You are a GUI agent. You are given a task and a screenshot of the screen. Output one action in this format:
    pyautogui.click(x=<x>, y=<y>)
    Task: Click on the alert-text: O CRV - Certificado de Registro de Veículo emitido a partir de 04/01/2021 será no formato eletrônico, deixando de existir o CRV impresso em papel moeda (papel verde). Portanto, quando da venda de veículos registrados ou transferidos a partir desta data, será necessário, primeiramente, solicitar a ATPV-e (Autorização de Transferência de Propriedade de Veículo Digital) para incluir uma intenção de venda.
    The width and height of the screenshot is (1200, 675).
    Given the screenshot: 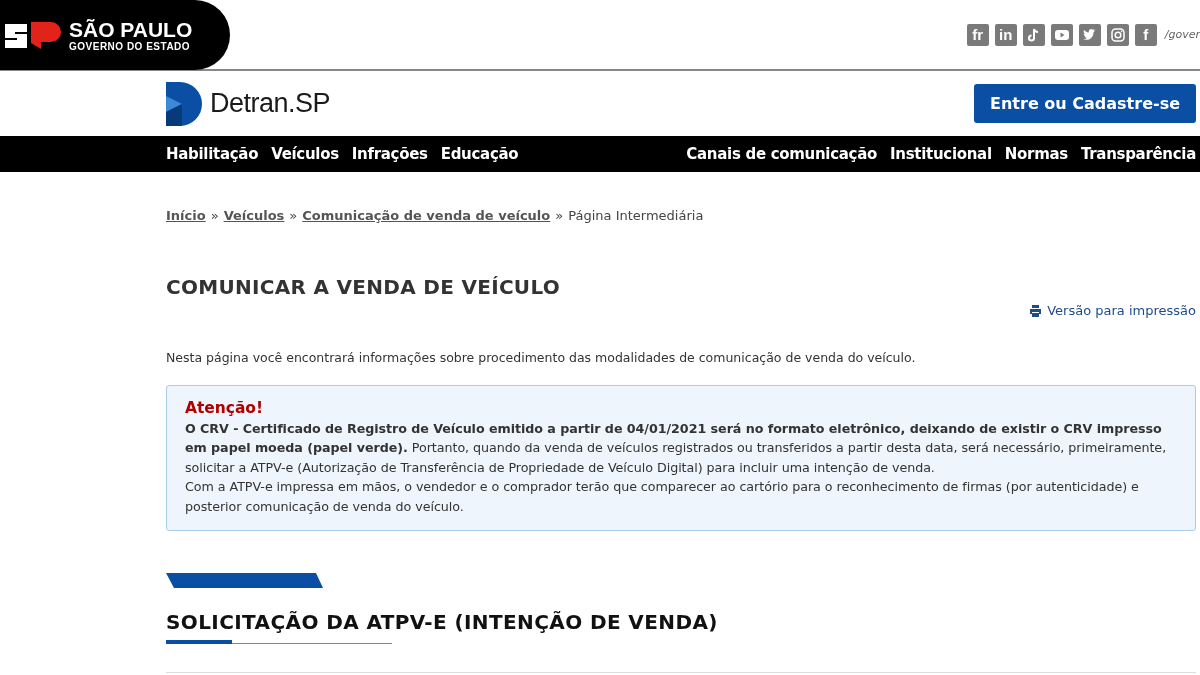 What is the action you would take?
    pyautogui.click(x=676, y=448)
    